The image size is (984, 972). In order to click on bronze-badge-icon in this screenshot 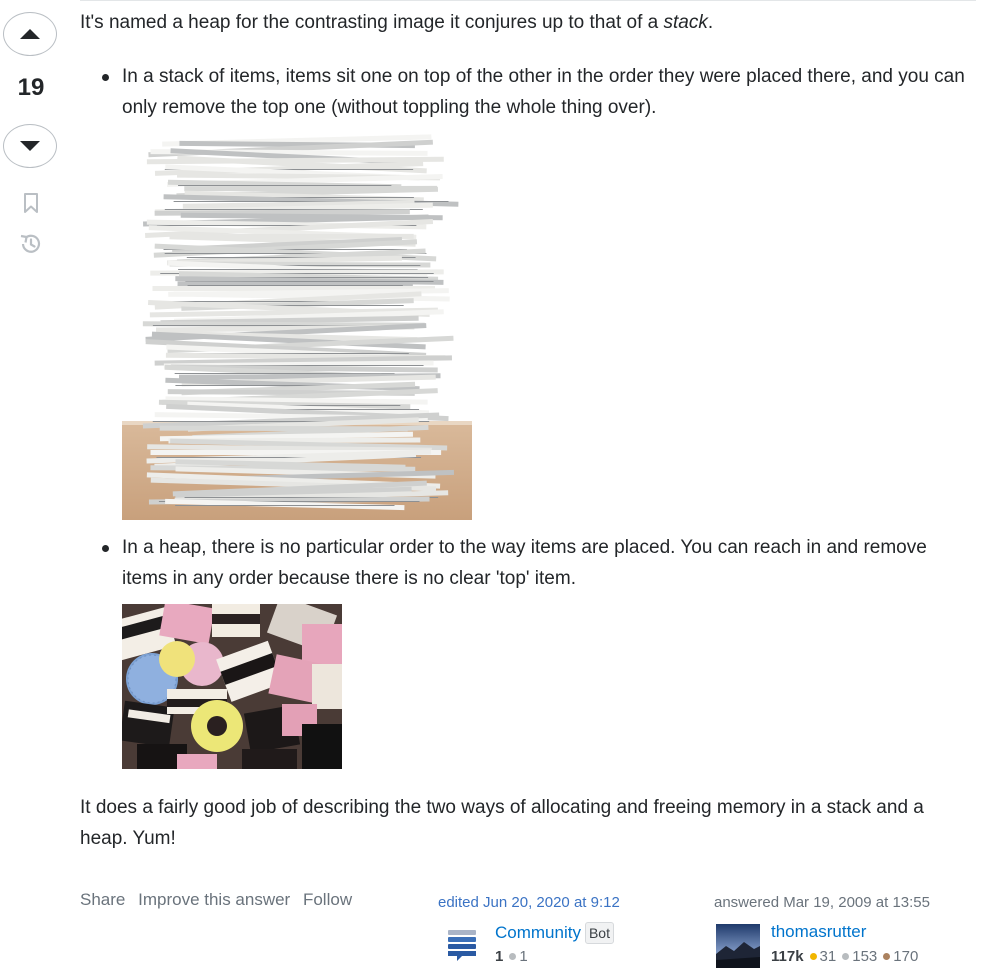, I will do `click(887, 957)`.